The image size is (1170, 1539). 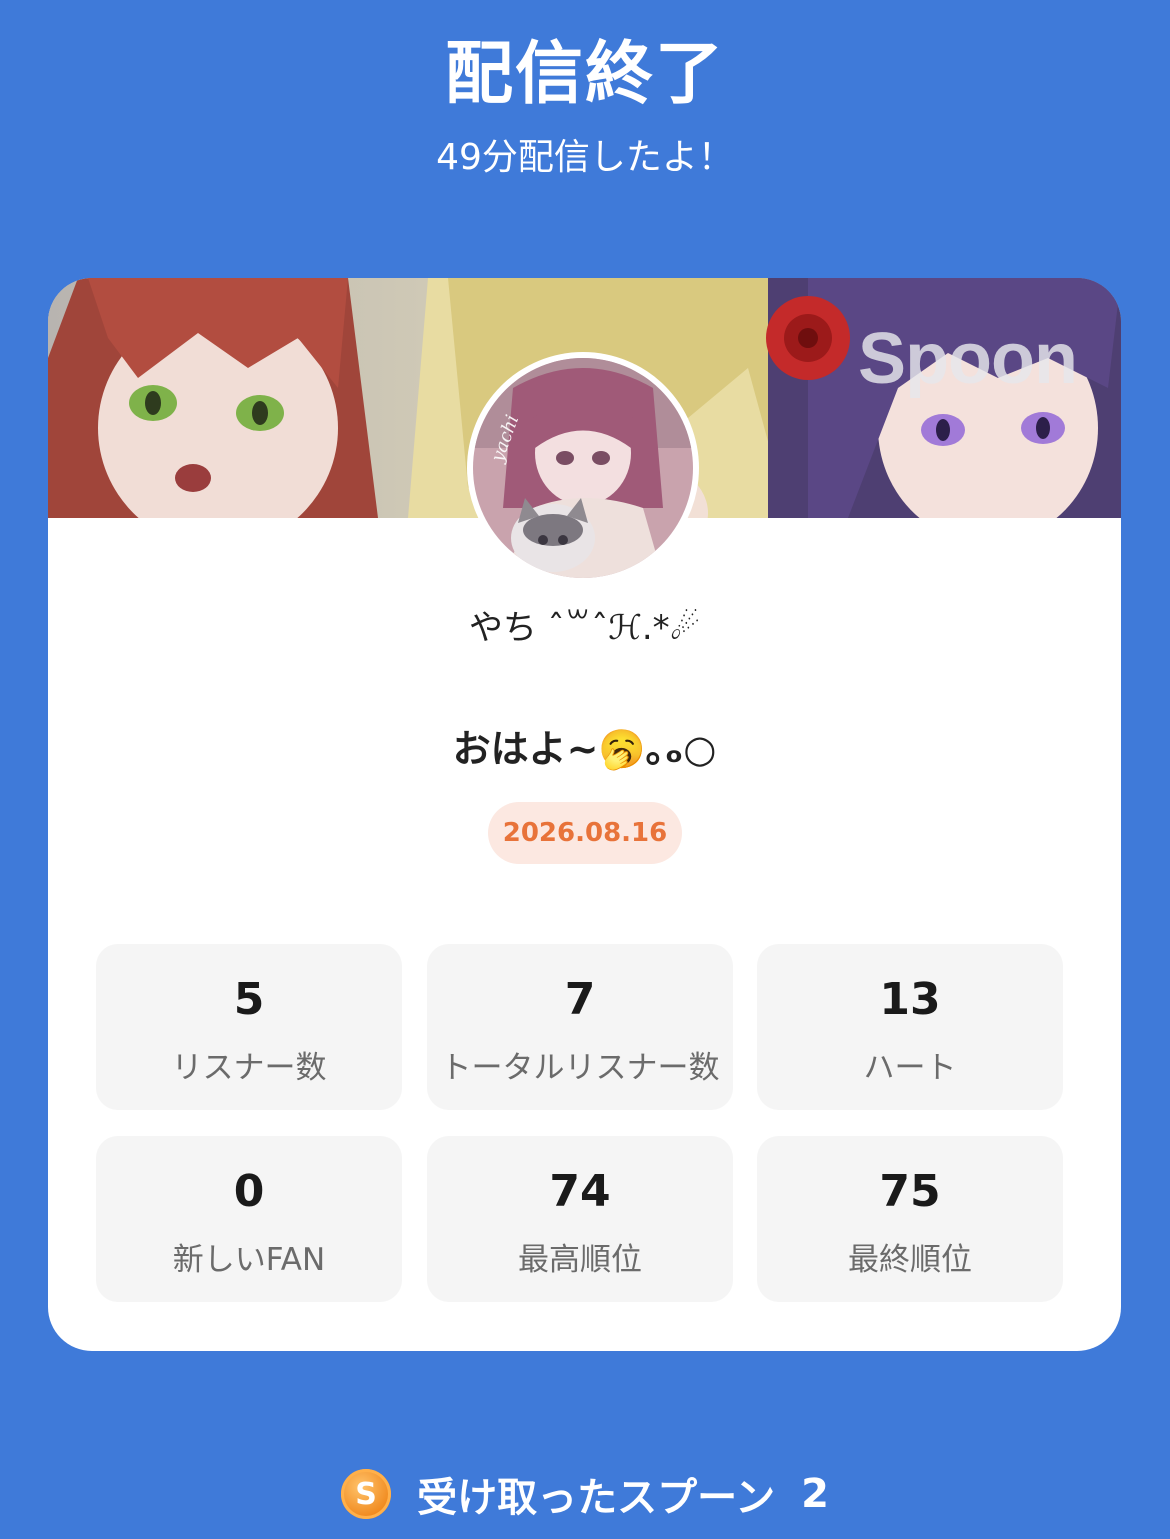 What do you see at coordinates (910, 1260) in the screenshot?
I see `stat-label: 最終順位` at bounding box center [910, 1260].